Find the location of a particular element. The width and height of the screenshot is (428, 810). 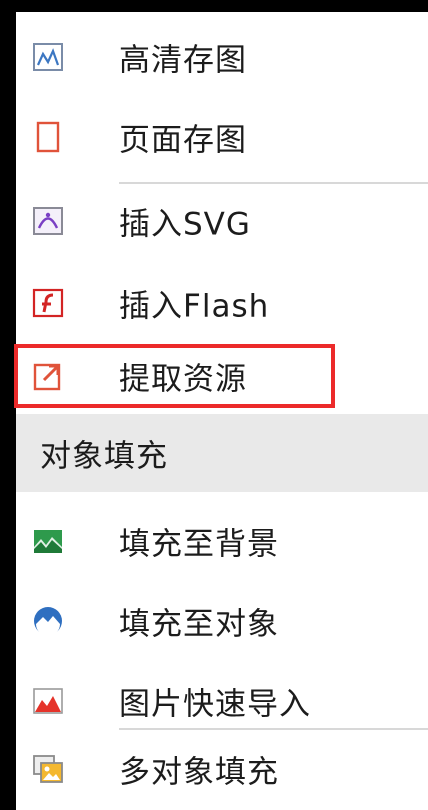

fill-background-icon is located at coordinates (48, 541).